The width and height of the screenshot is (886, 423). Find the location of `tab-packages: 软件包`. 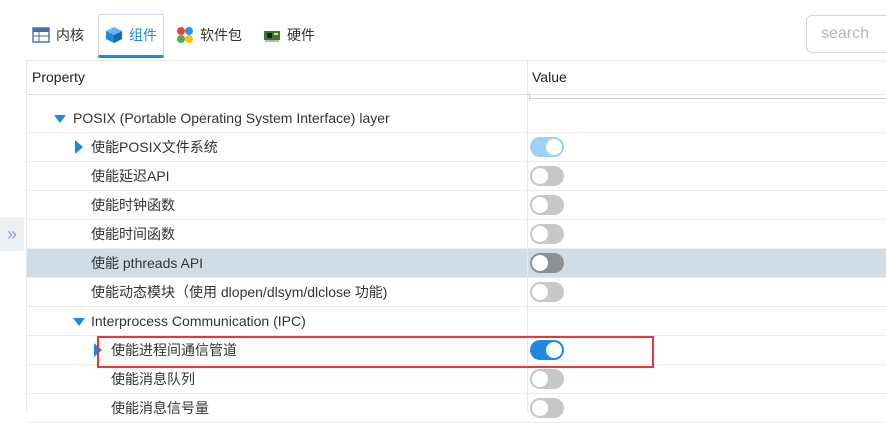

tab-packages: 软件包 is located at coordinates (209, 35).